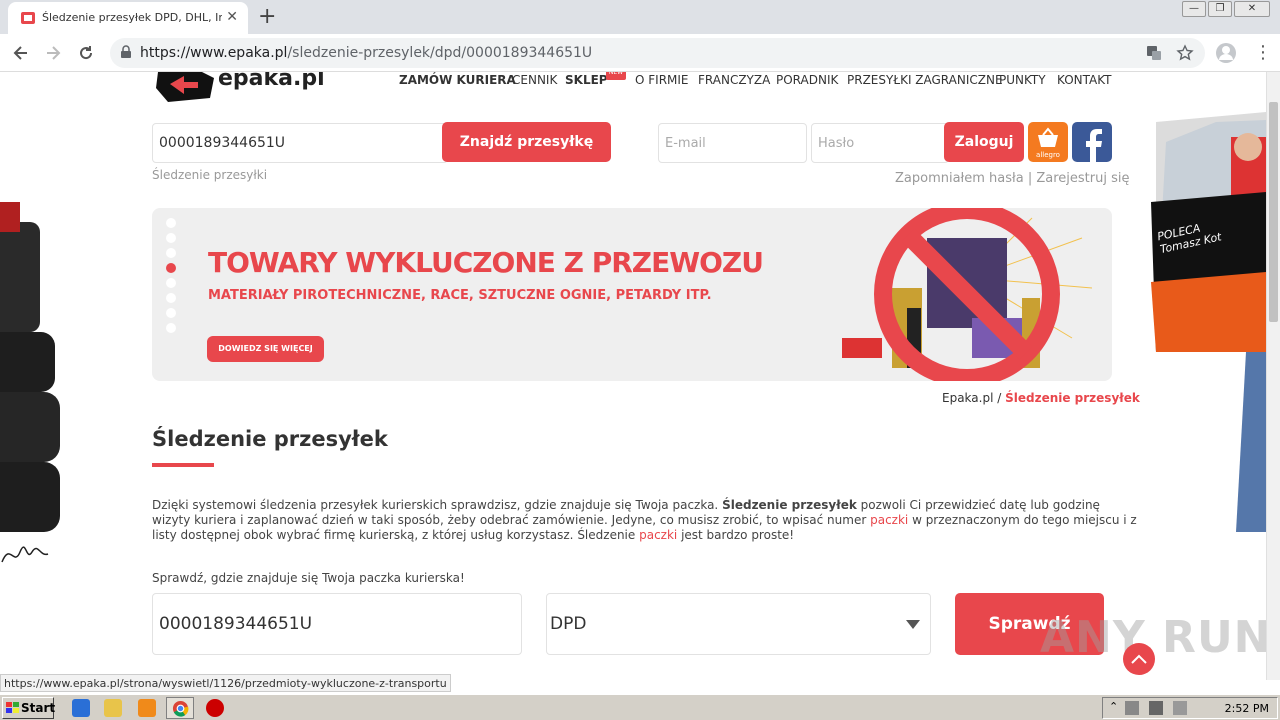 This screenshot has height=720, width=1280. I want to click on car-door-decoration, so click(1208, 322).